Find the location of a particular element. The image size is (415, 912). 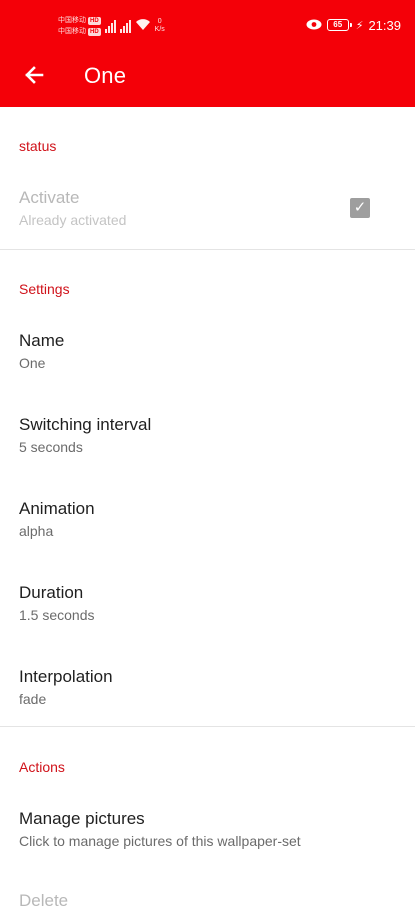

section-header-settings: Settings is located at coordinates (44, 289).